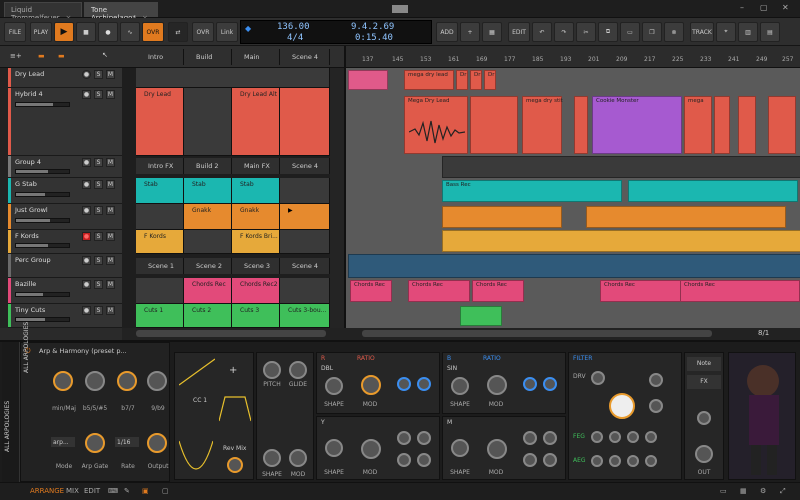  What do you see at coordinates (305, 122) in the screenshot?
I see `clip` at bounding box center [305, 122].